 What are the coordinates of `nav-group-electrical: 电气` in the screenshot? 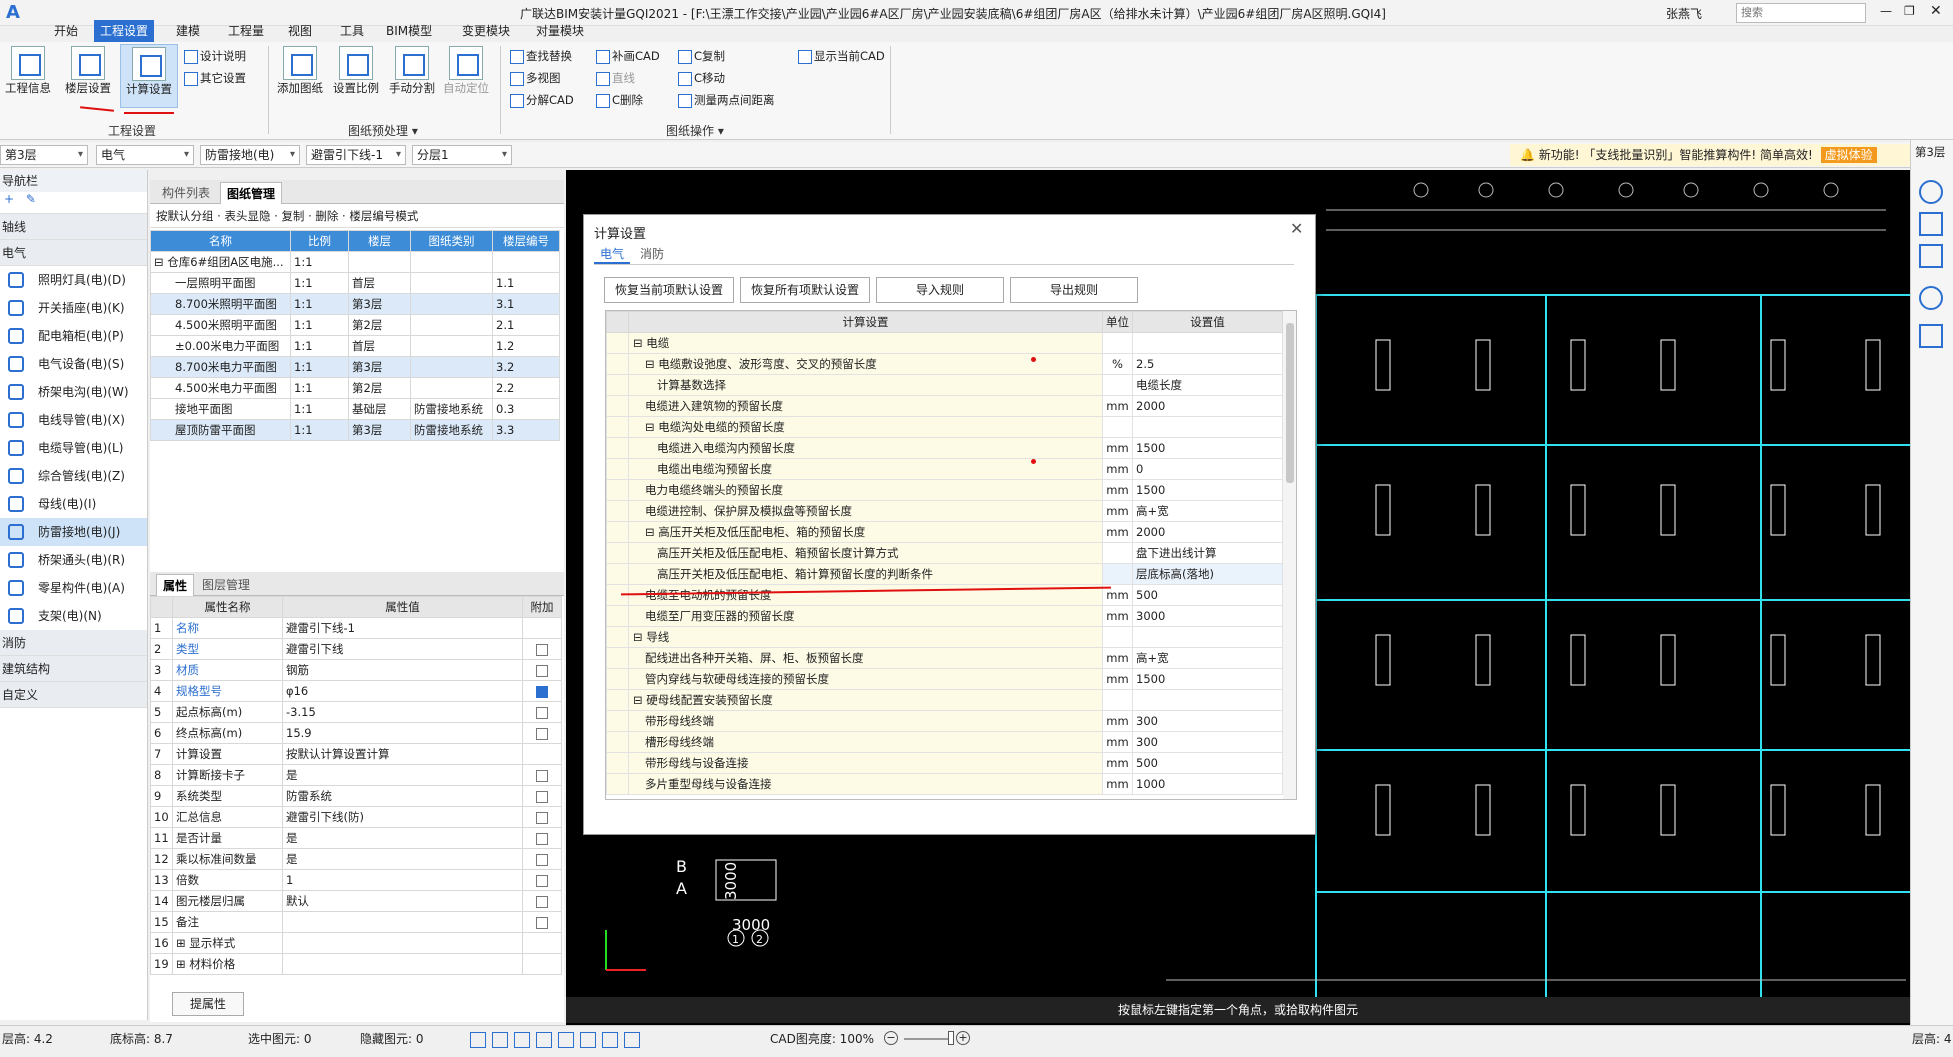 It's located at (73, 253).